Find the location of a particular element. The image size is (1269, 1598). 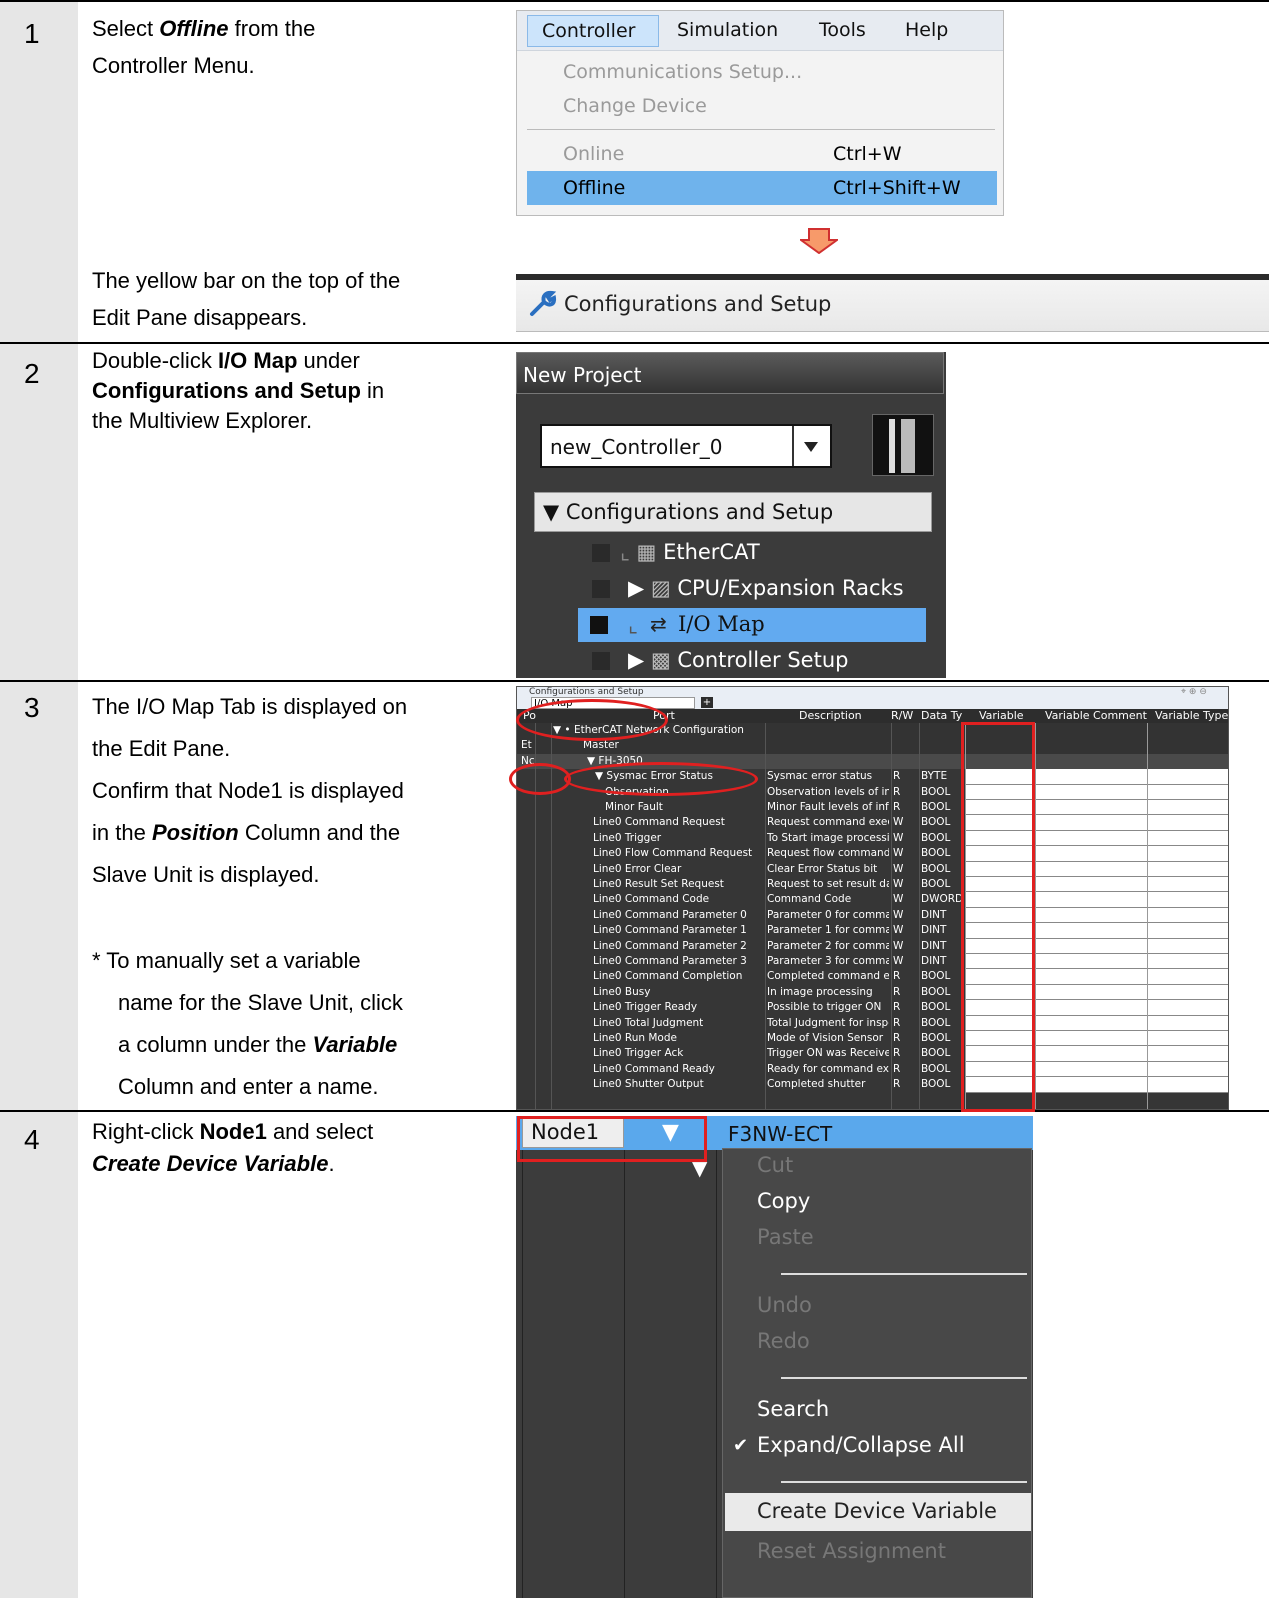

controller-name: new_Controller_0 is located at coordinates (636, 447).